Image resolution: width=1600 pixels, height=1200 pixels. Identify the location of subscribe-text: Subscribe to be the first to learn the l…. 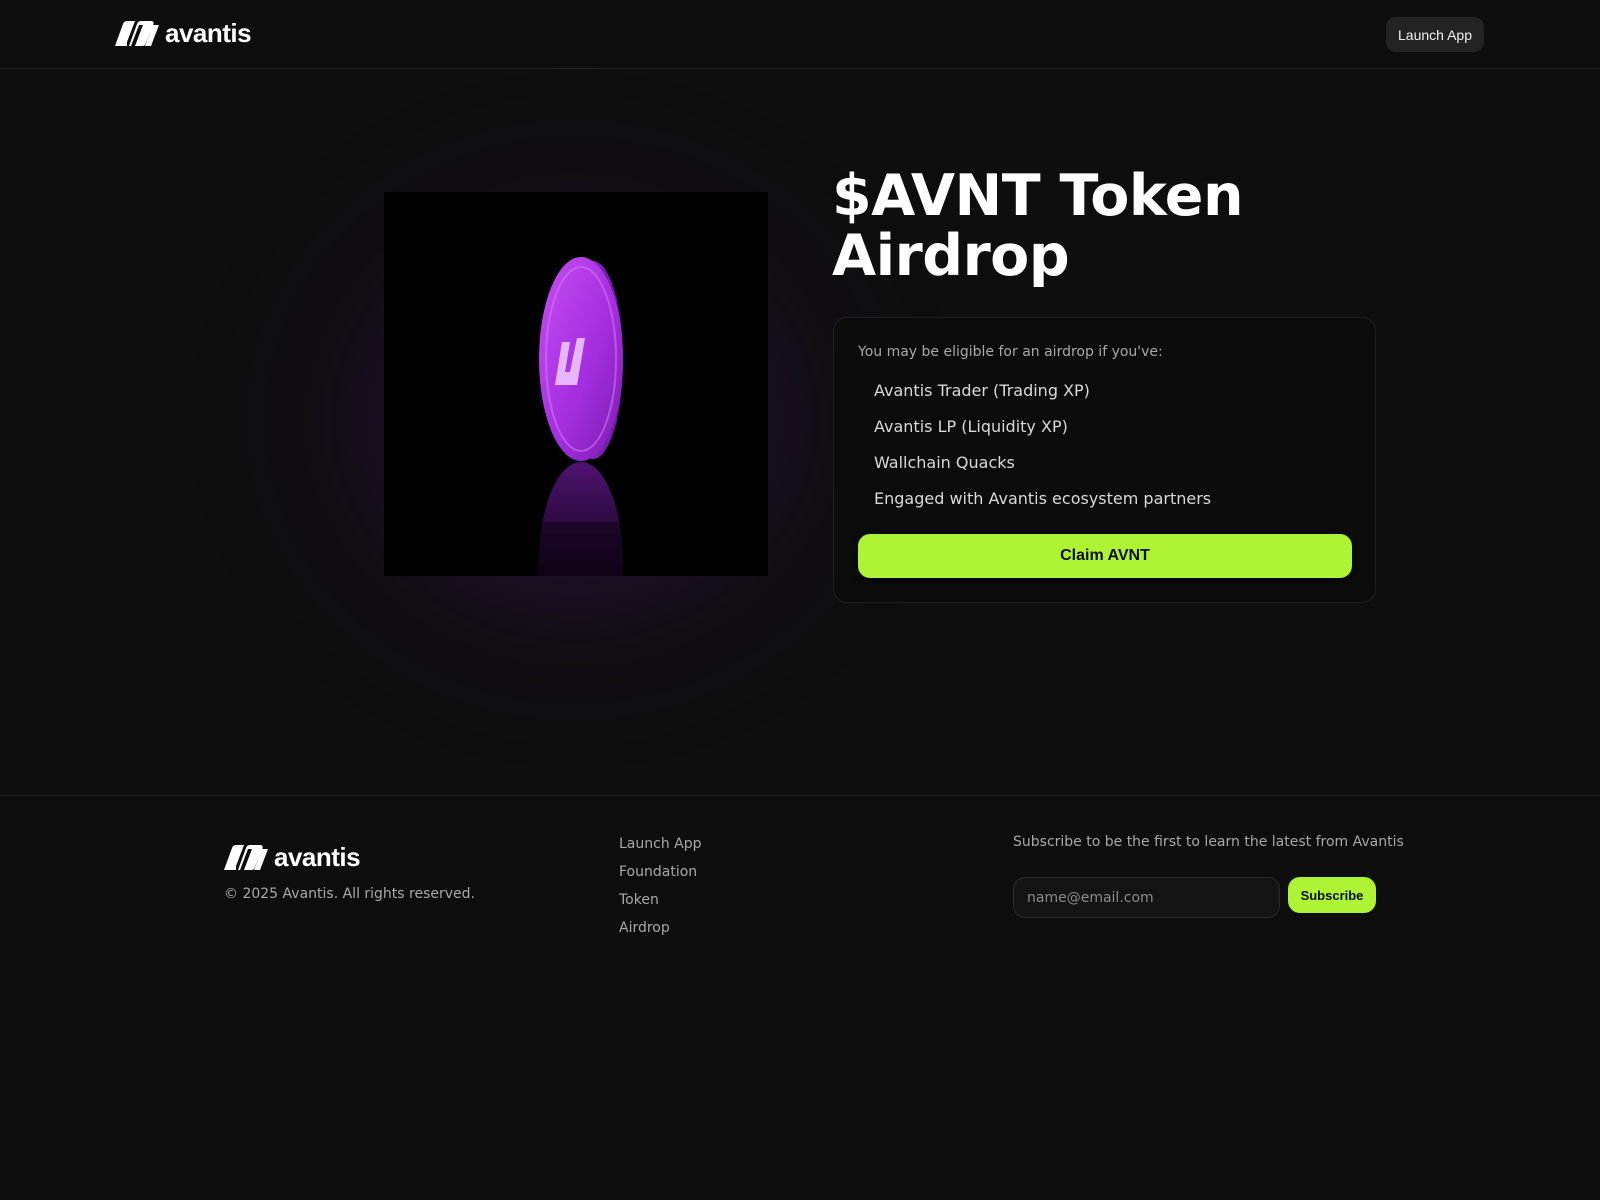
(1208, 842).